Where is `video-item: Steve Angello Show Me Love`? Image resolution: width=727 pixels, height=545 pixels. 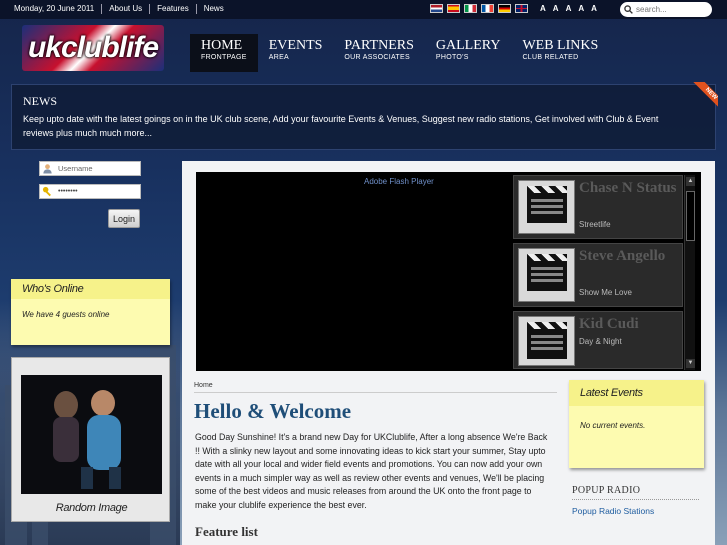 video-item: Steve Angello Show Me Love is located at coordinates (598, 275).